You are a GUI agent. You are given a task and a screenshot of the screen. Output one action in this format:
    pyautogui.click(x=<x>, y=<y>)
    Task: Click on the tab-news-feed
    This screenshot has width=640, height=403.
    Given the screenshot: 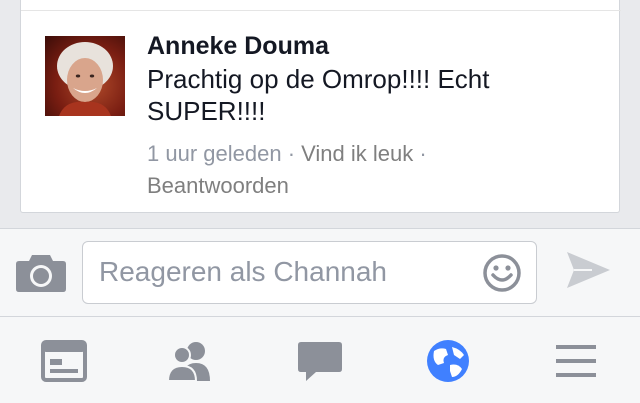 What is the action you would take?
    pyautogui.click(x=64, y=361)
    